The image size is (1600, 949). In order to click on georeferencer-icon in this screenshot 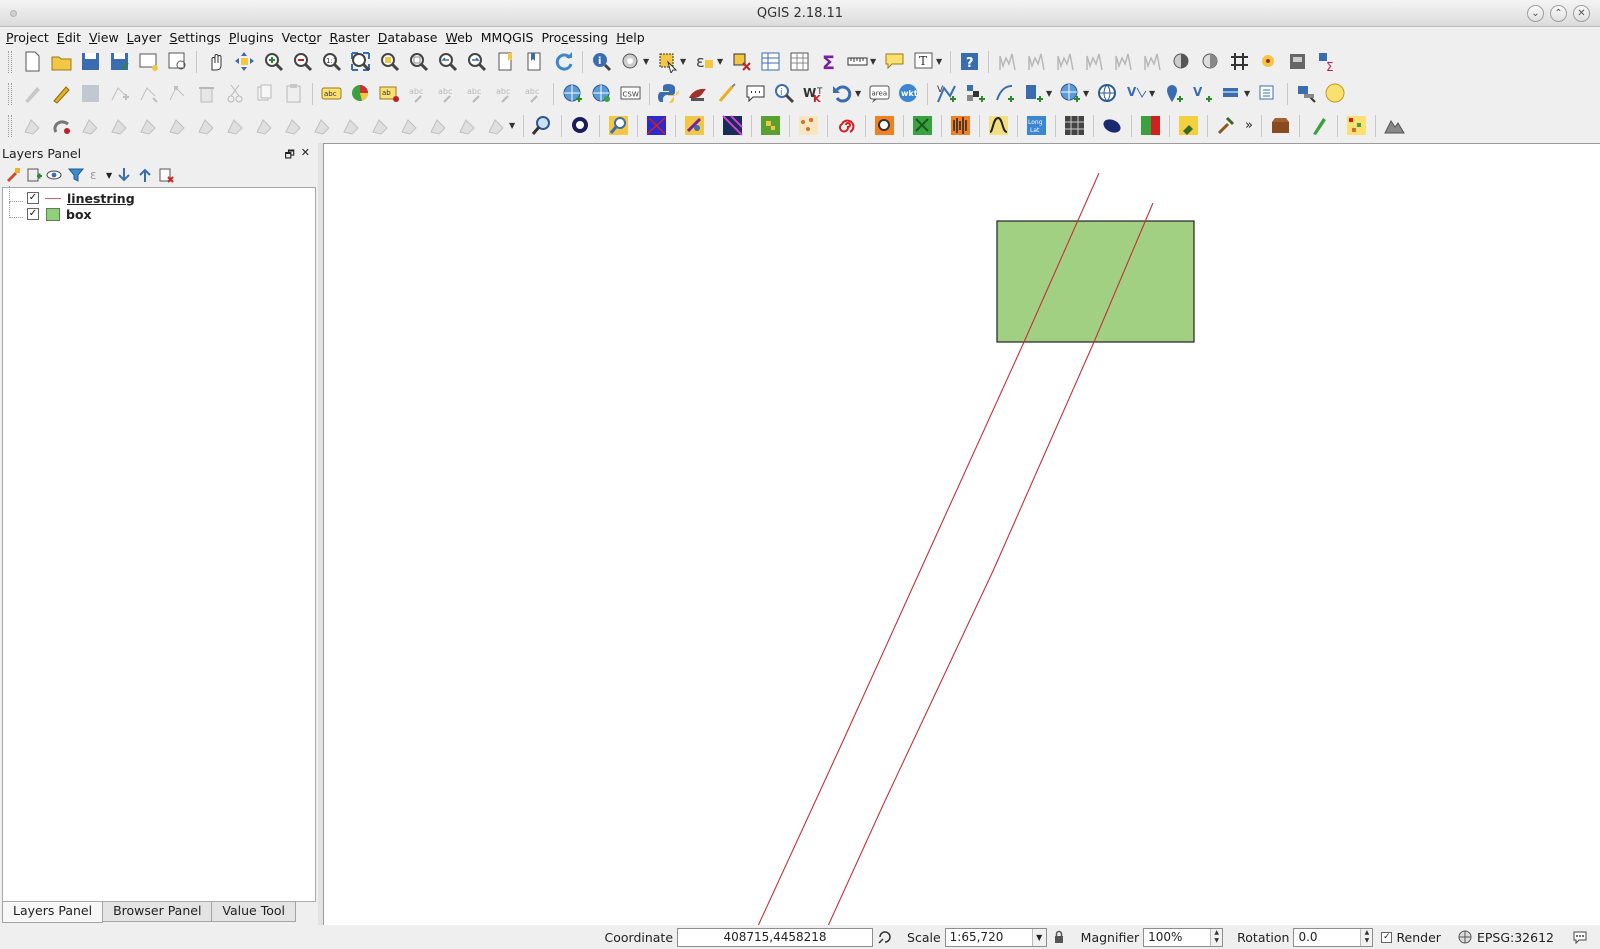, I will do `click(922, 125)`.